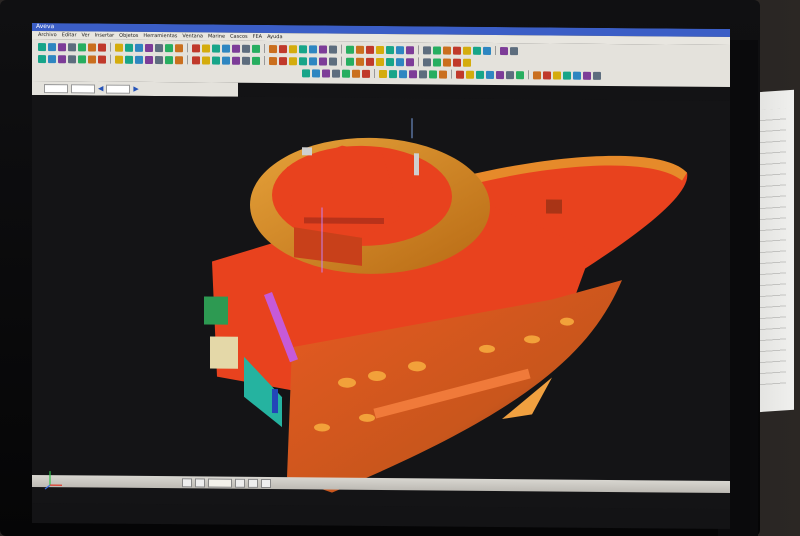 The width and height of the screenshot is (800, 536). What do you see at coordinates (257, 37) in the screenshot?
I see `menu-item: FEA` at bounding box center [257, 37].